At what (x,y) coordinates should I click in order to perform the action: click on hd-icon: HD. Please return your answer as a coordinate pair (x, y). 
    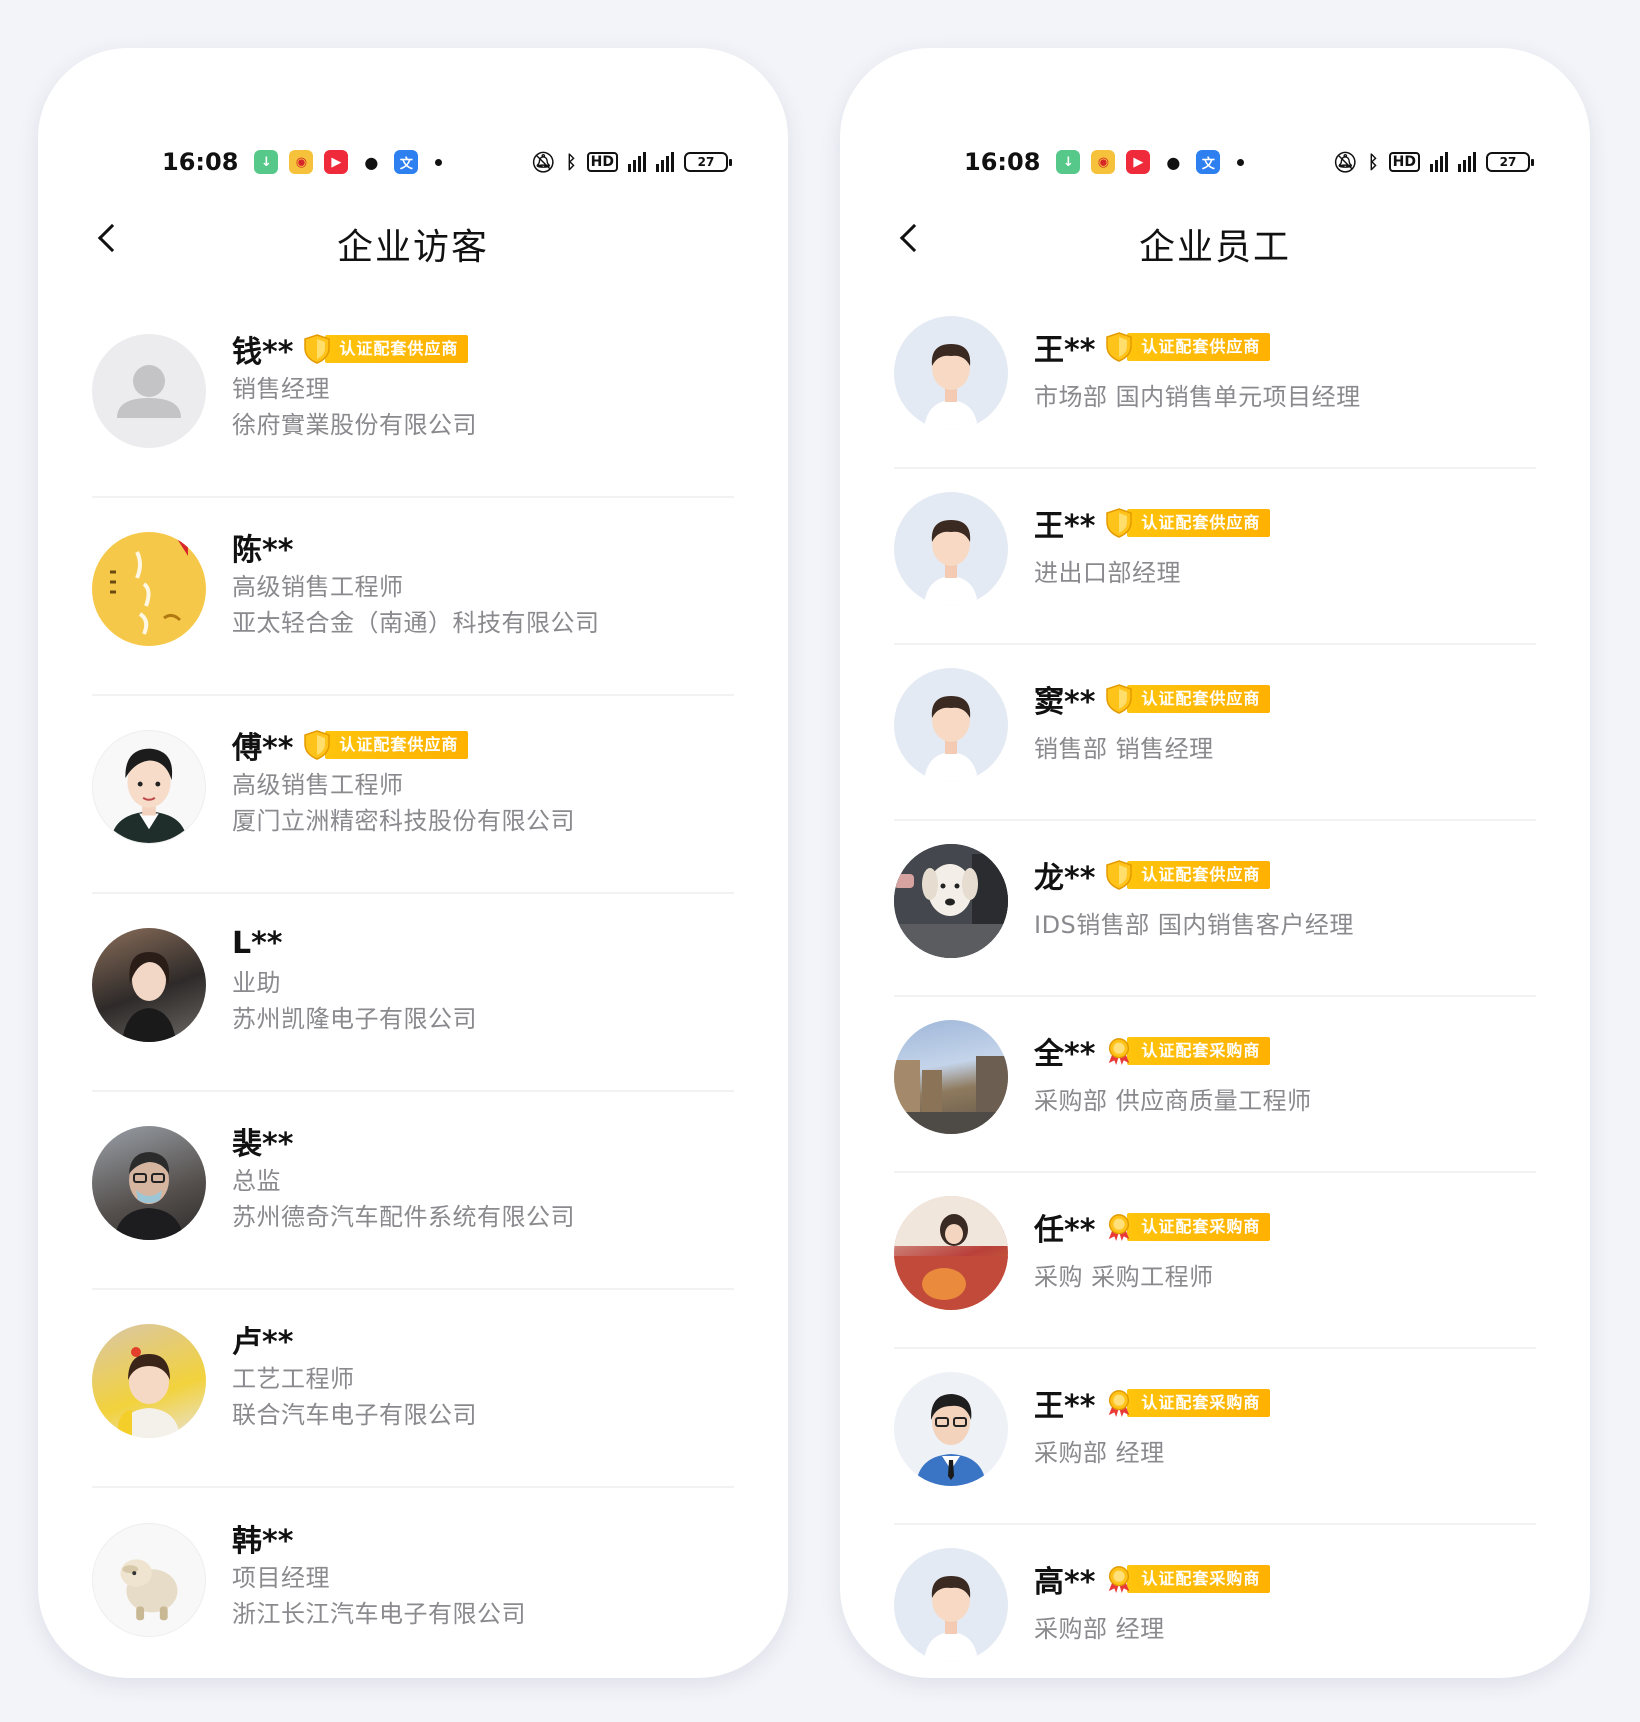
    Looking at the image, I should click on (602, 162).